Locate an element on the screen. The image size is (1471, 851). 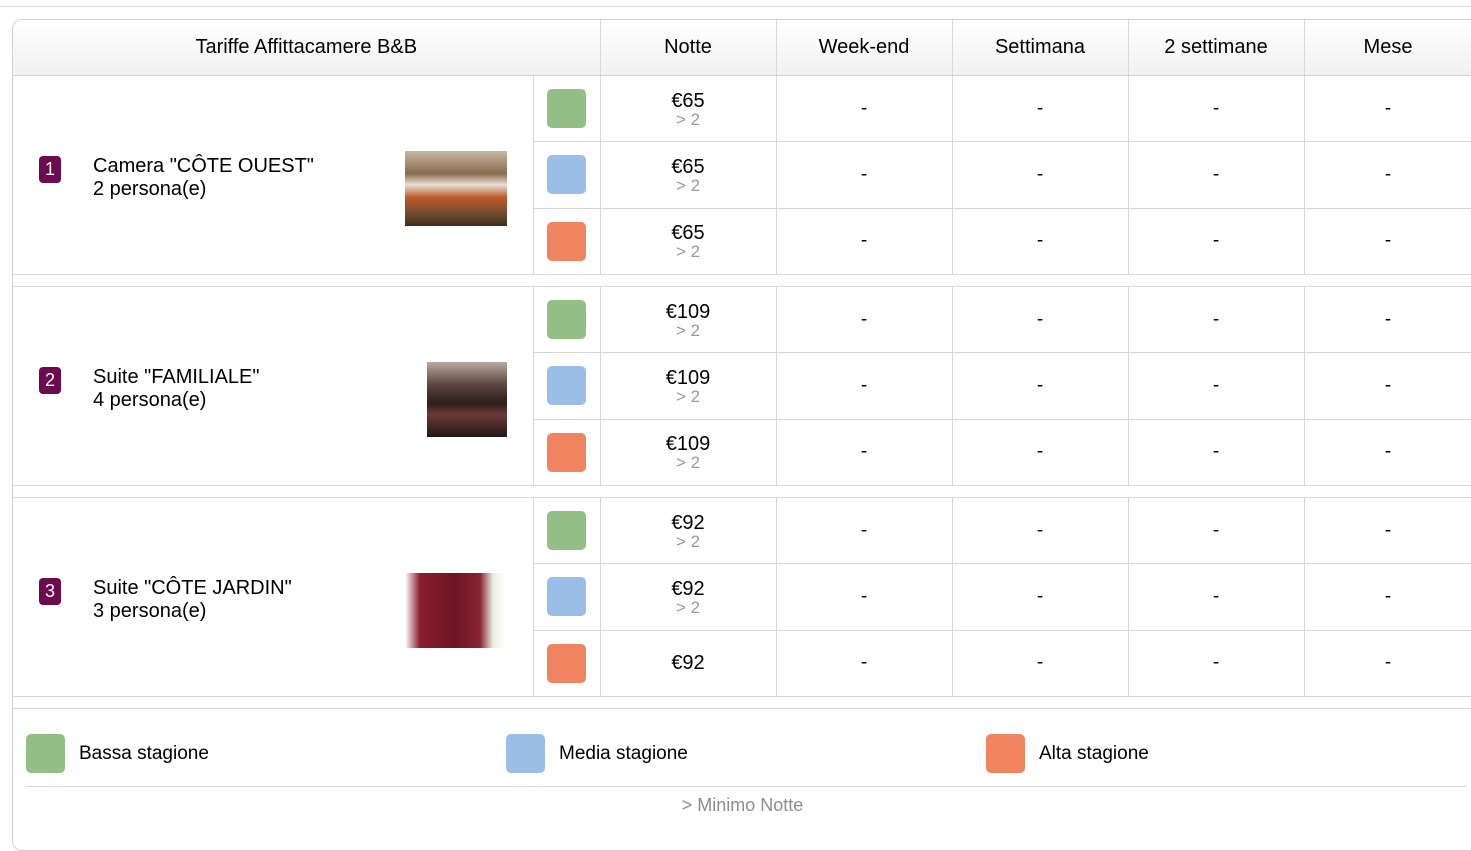
room-capacity: 4 persona(e) is located at coordinates (150, 400).